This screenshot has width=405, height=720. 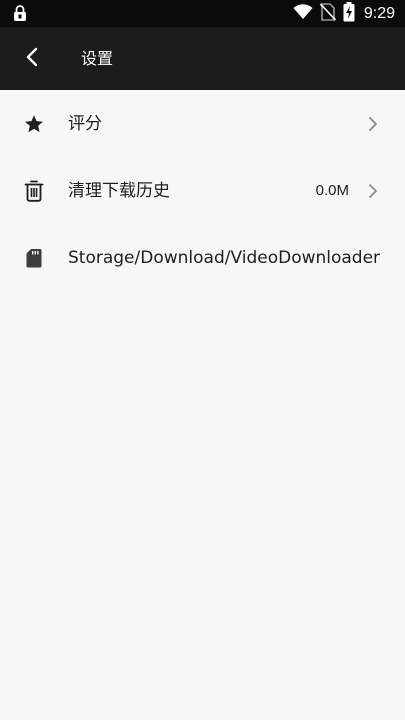 What do you see at coordinates (379, 13) in the screenshot?
I see `status-time: 9:29` at bounding box center [379, 13].